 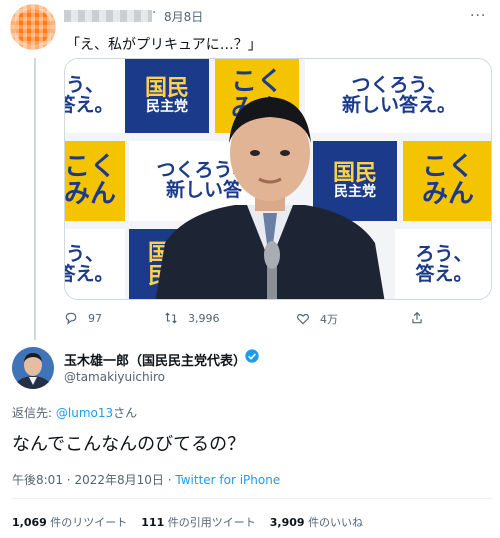 I want to click on like-count: 4万, so click(x=329, y=319).